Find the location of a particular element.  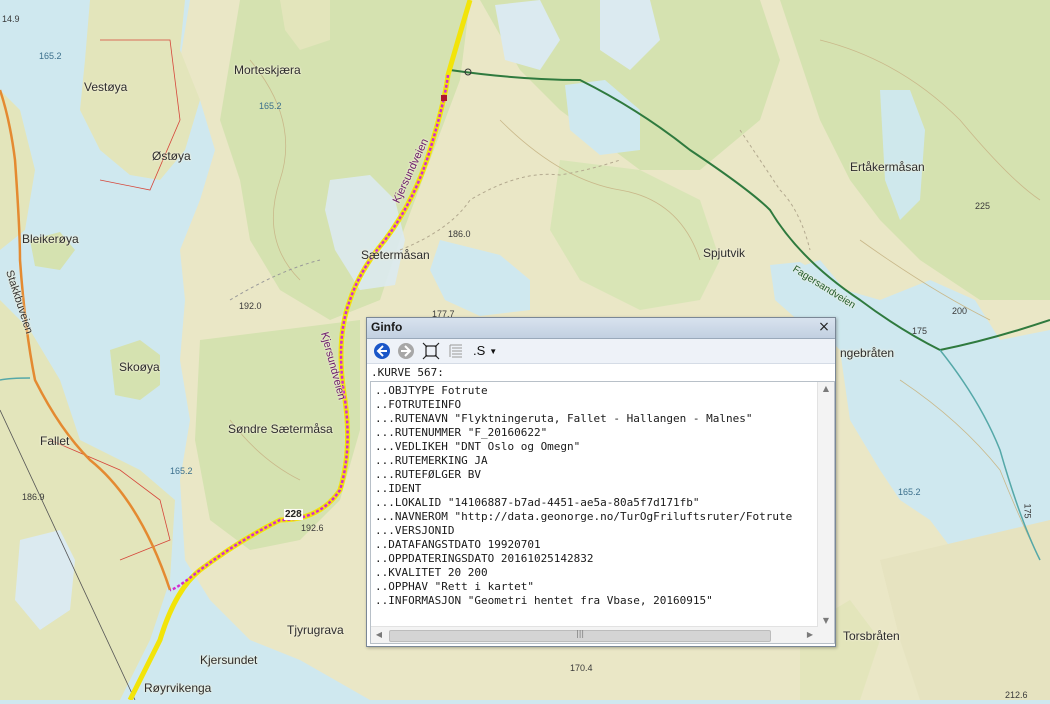

place-label-ngebraten: ngebråten is located at coordinates (867, 353).